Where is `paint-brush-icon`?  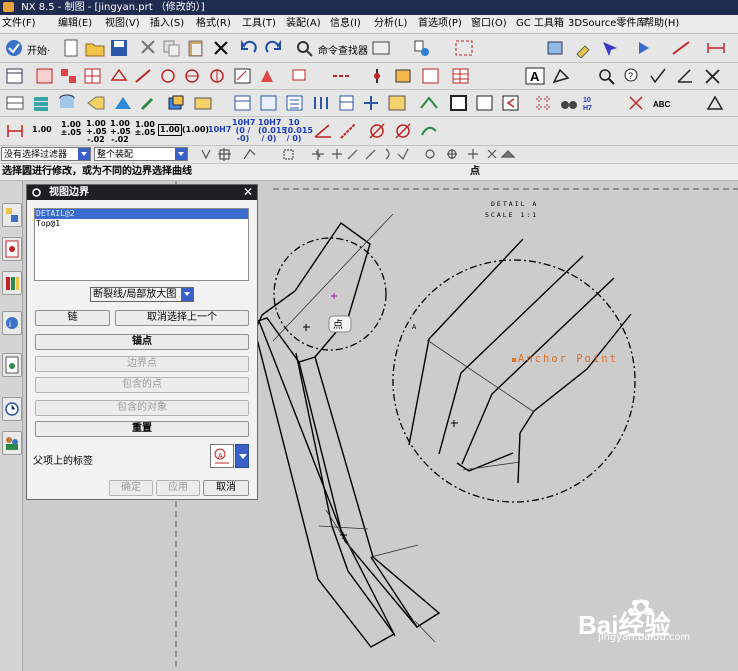 paint-brush-icon is located at coordinates (584, 48).